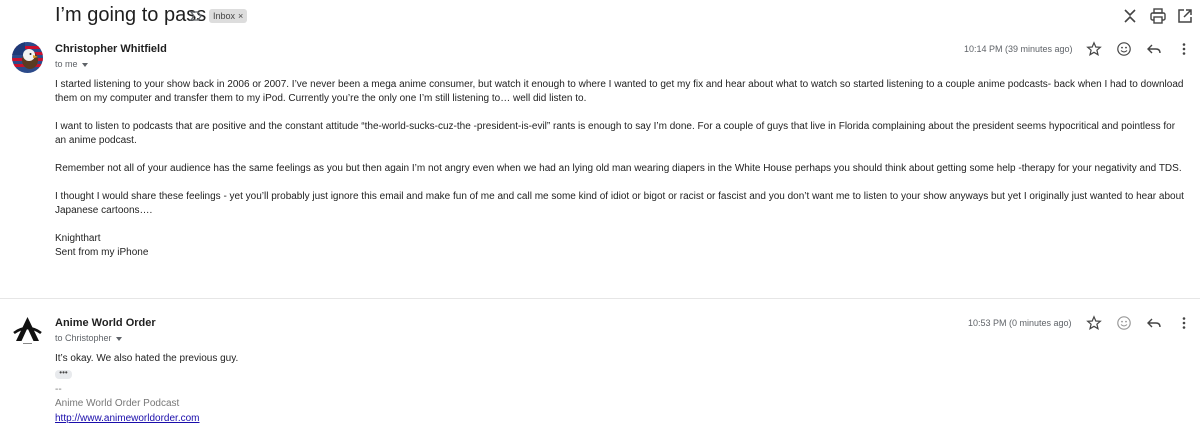  Describe the element at coordinates (127, 418) in the screenshot. I see `signature-link: http://www.animeworldorder.com` at that location.